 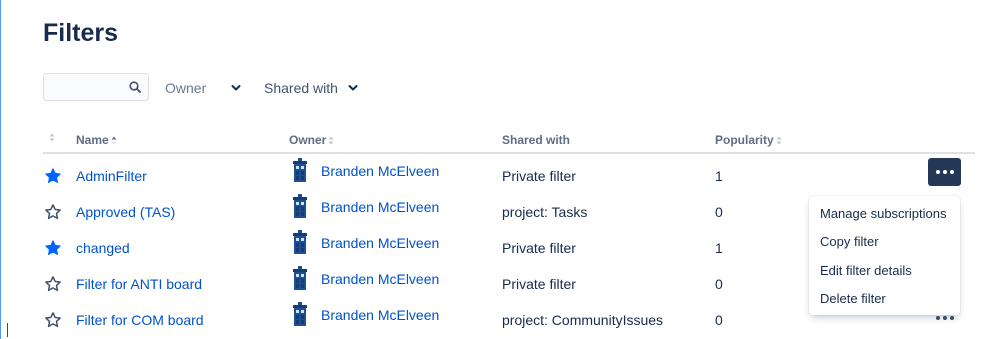 I want to click on column-header-popularity: Popularity, so click(x=748, y=140).